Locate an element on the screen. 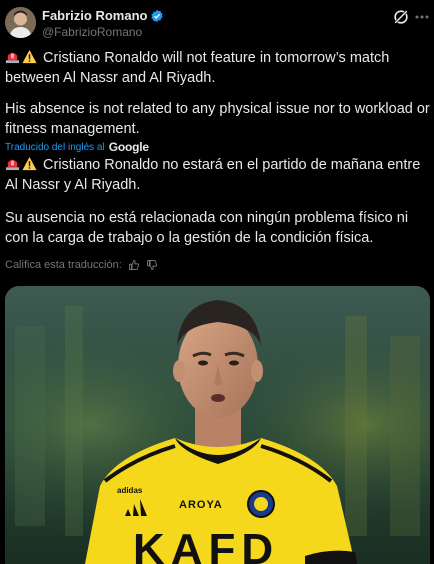 The image size is (434, 564). author-handle: @FabrizioRomano is located at coordinates (92, 32).